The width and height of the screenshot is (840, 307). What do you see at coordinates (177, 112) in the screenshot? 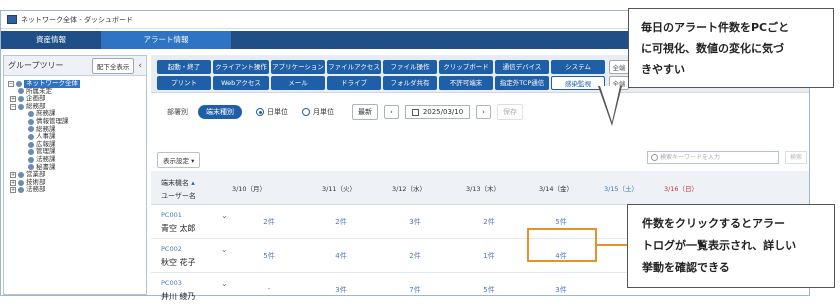
I see `by-department-toggle: 部署別` at bounding box center [177, 112].